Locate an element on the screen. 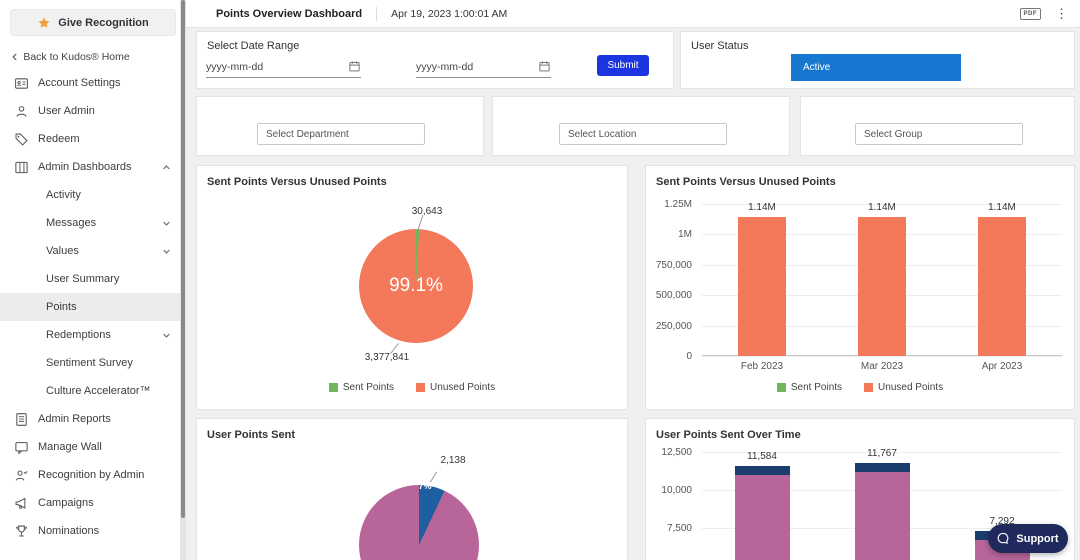 This screenshot has height=560, width=1080. sent-vs-unused-pie: 99.1% is located at coordinates (416, 286).